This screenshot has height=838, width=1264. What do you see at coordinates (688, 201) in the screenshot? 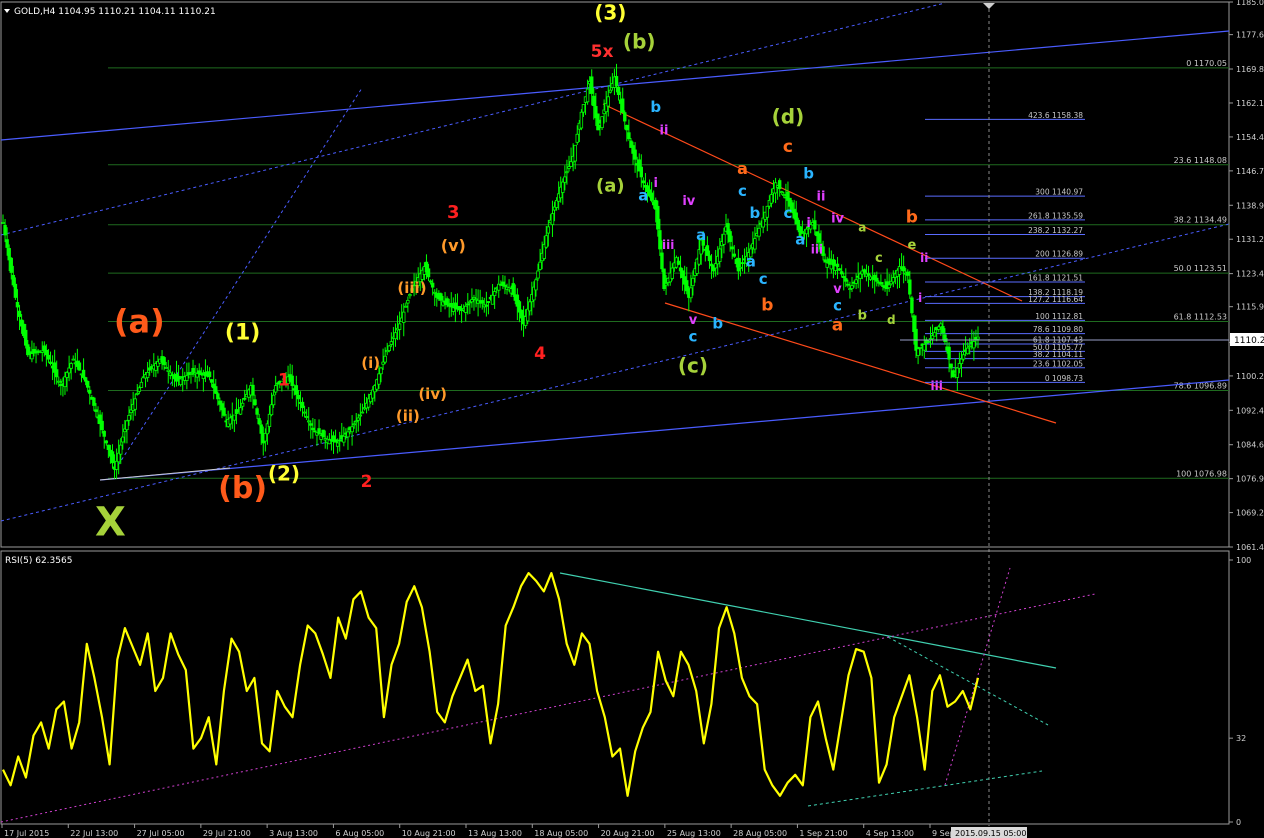
I see `wave-label: iv` at bounding box center [688, 201].